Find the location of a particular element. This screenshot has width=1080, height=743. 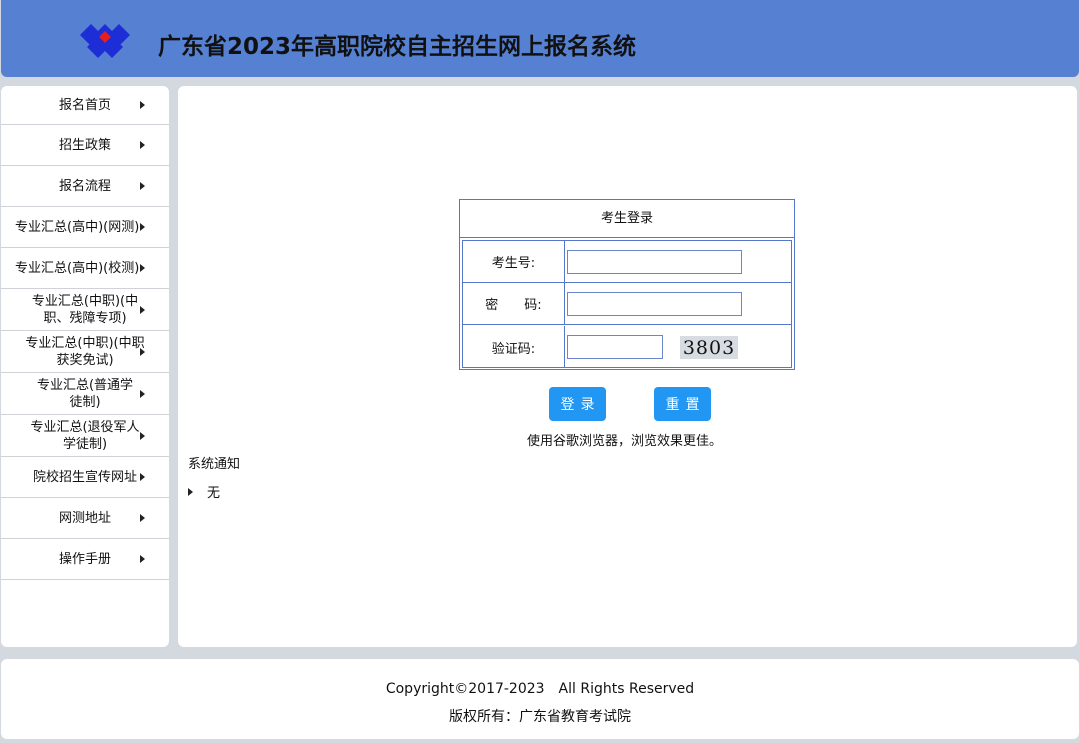

captcha-row: 验证码: 3803 is located at coordinates (627, 347).